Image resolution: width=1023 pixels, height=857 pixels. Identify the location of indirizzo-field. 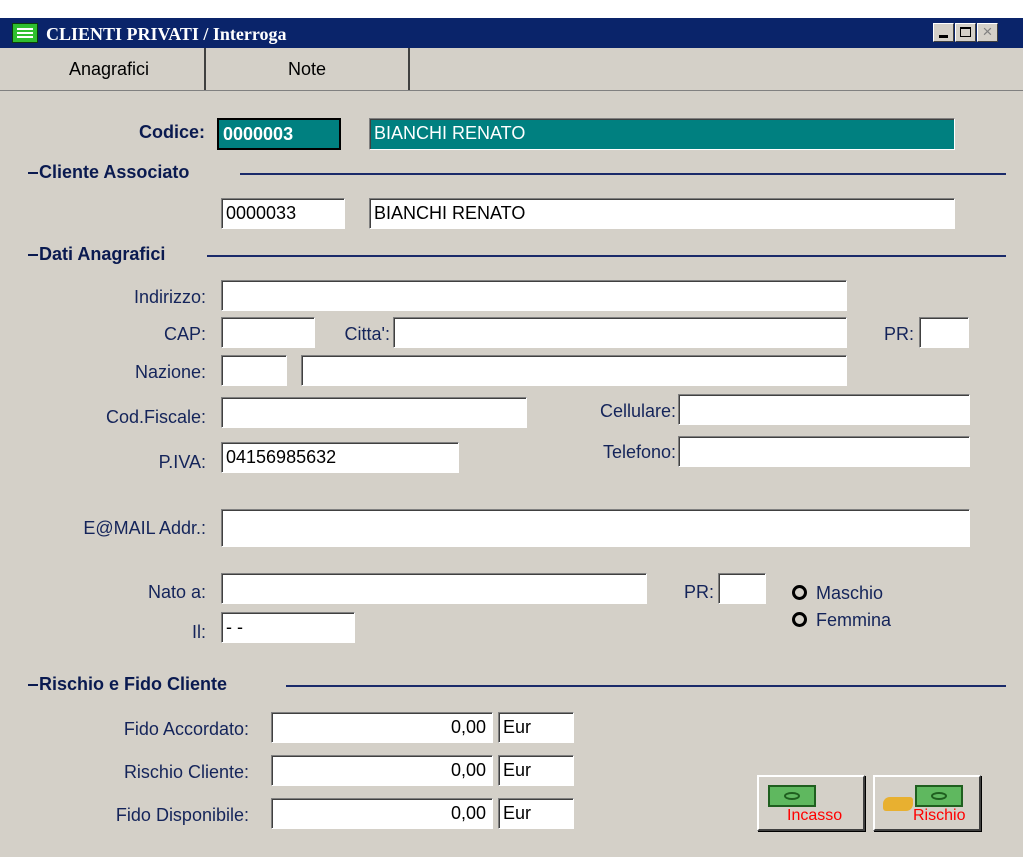
(534, 295).